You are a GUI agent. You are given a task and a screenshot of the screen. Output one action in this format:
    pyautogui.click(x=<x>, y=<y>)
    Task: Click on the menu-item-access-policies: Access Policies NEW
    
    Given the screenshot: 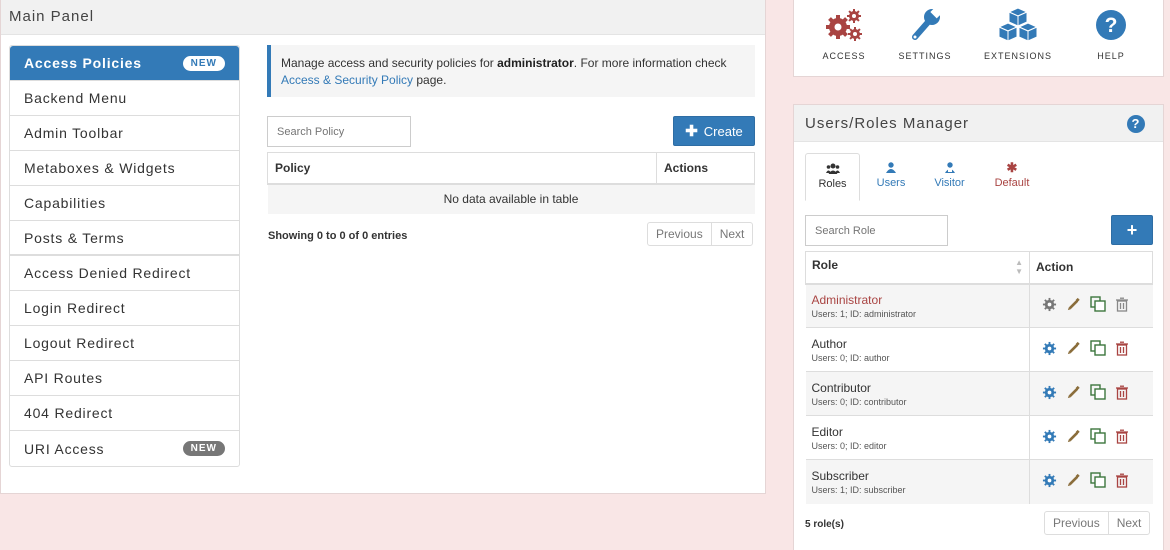 What is the action you would take?
    pyautogui.click(x=124, y=63)
    